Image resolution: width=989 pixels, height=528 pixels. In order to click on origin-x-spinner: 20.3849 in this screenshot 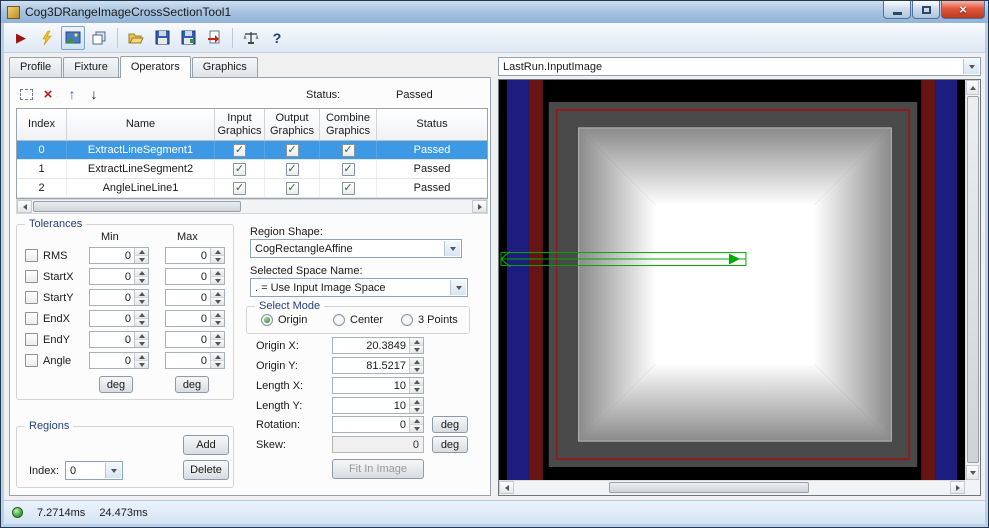, I will do `click(378, 345)`.